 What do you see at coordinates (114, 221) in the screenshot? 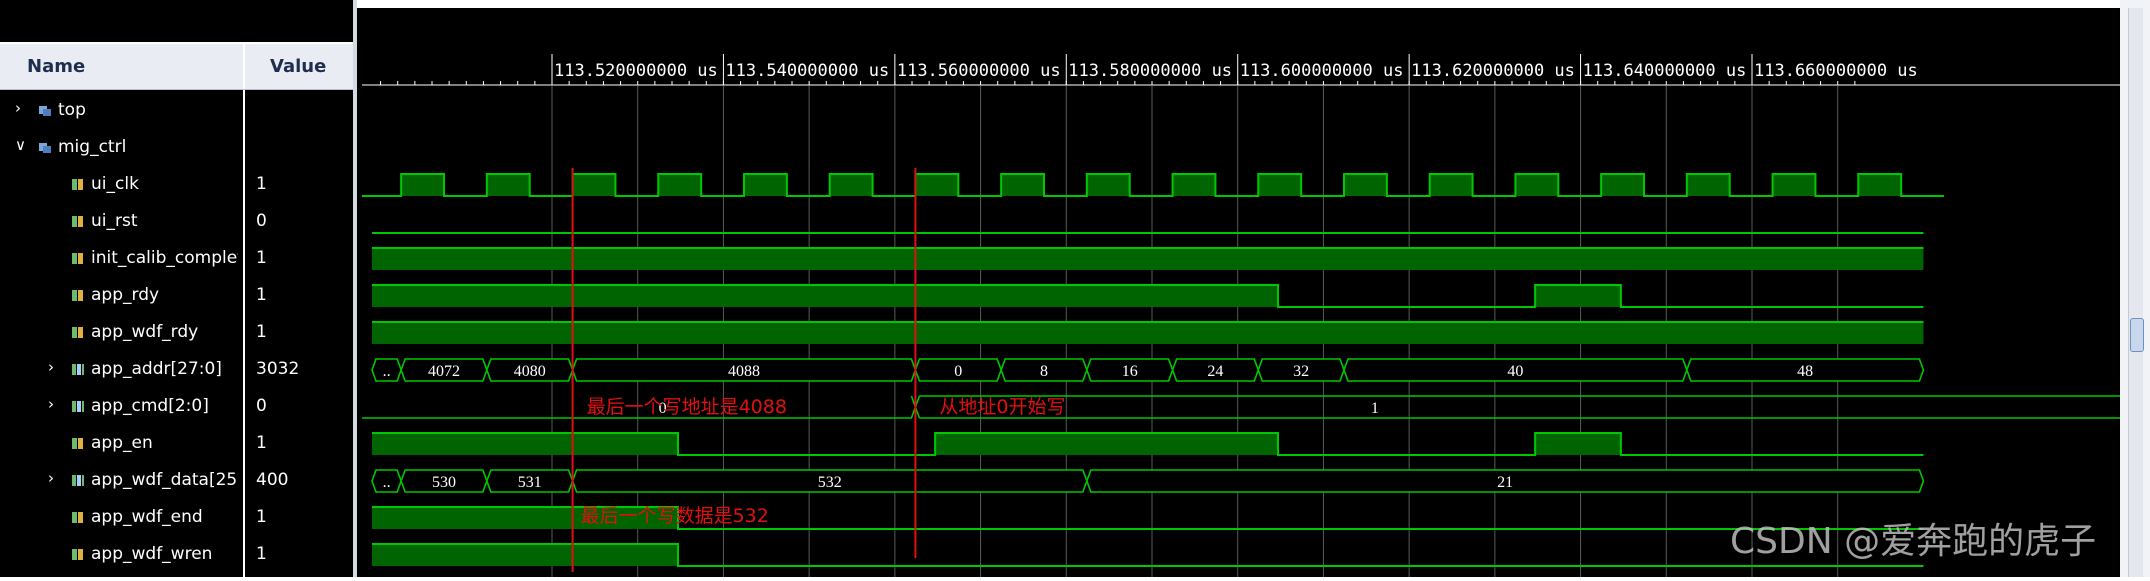
I see `signal-name: ui_rst` at bounding box center [114, 221].